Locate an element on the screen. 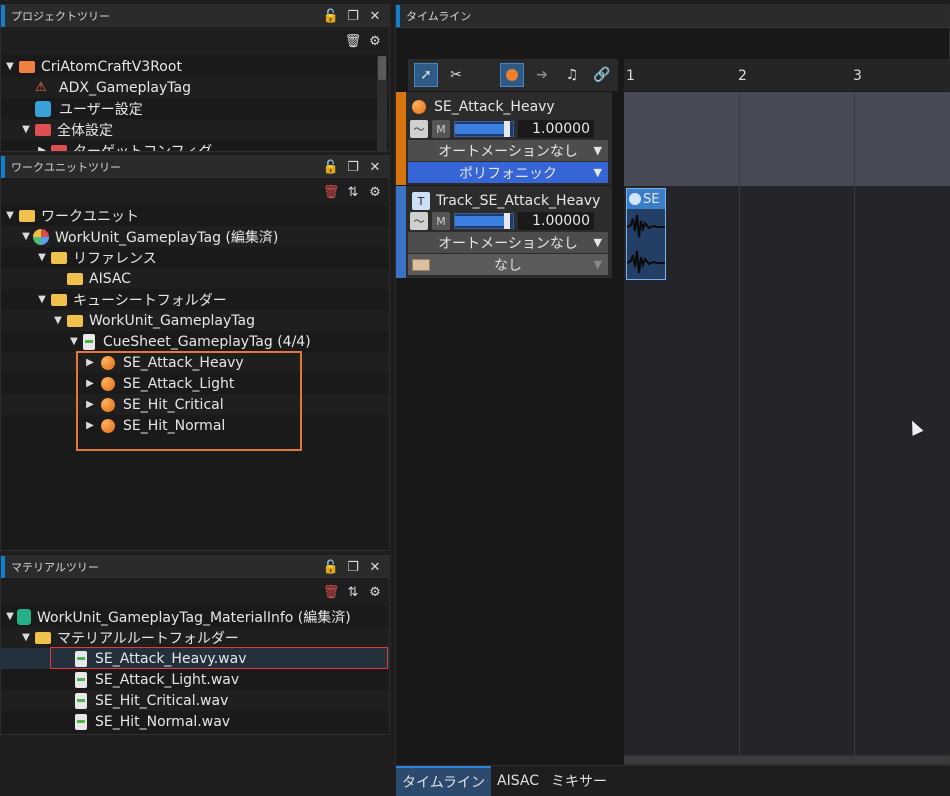 The width and height of the screenshot is (950, 796). adx-icon: ⚠ is located at coordinates (41, 87).